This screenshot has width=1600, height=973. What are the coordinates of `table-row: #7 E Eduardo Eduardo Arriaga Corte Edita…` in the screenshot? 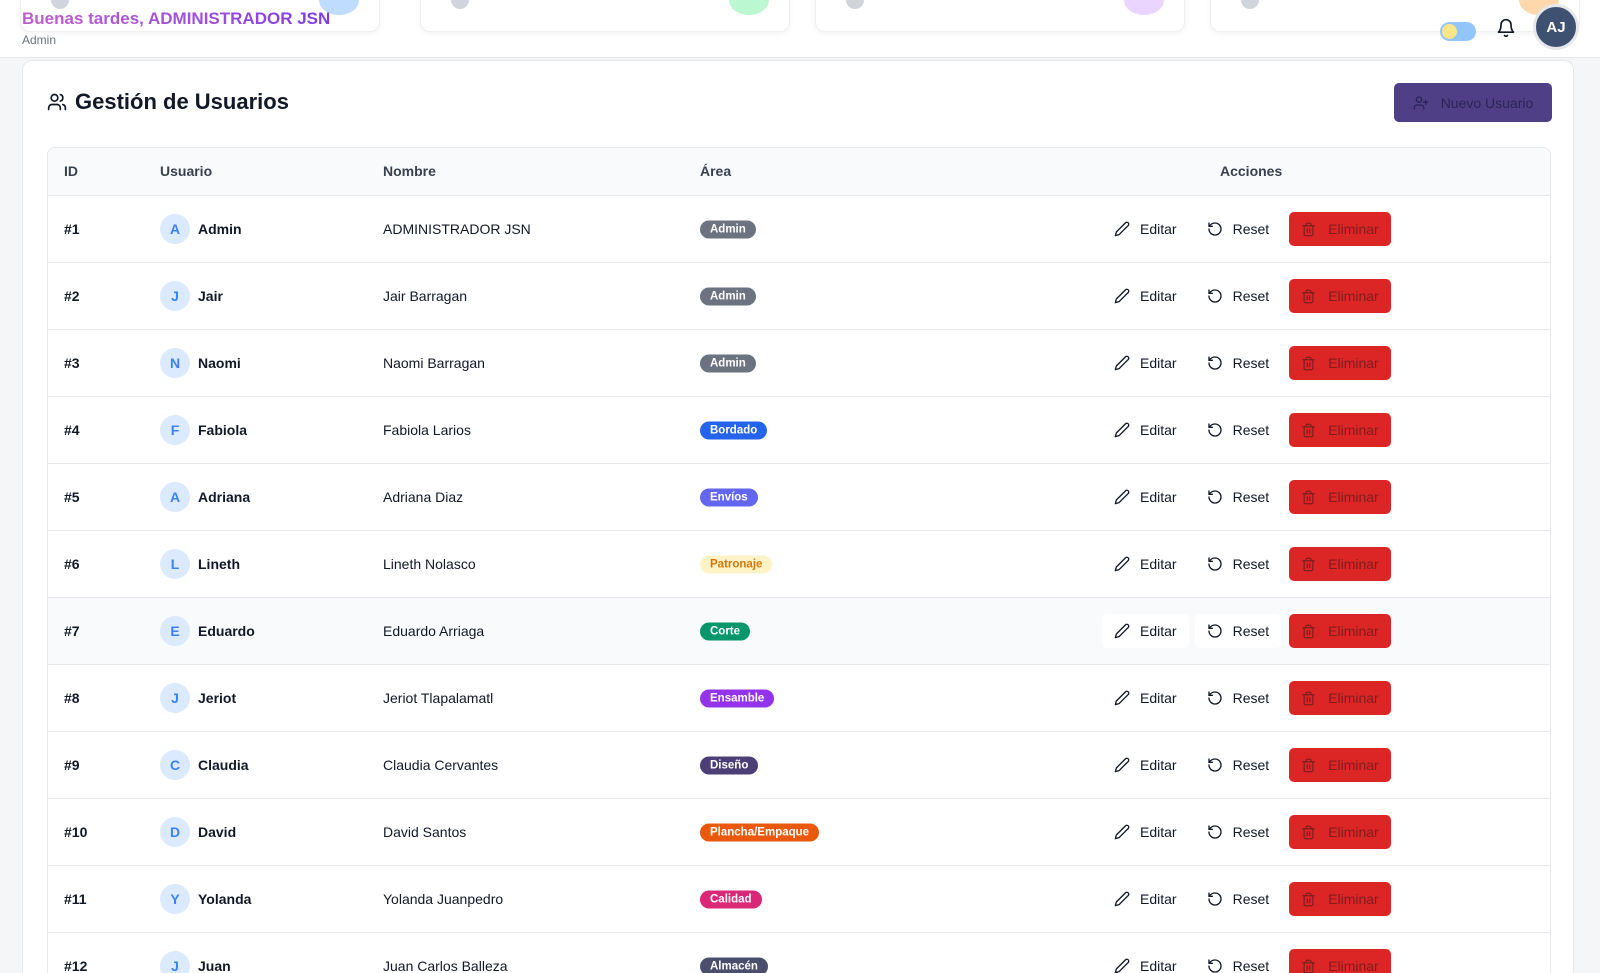 It's located at (799, 631).